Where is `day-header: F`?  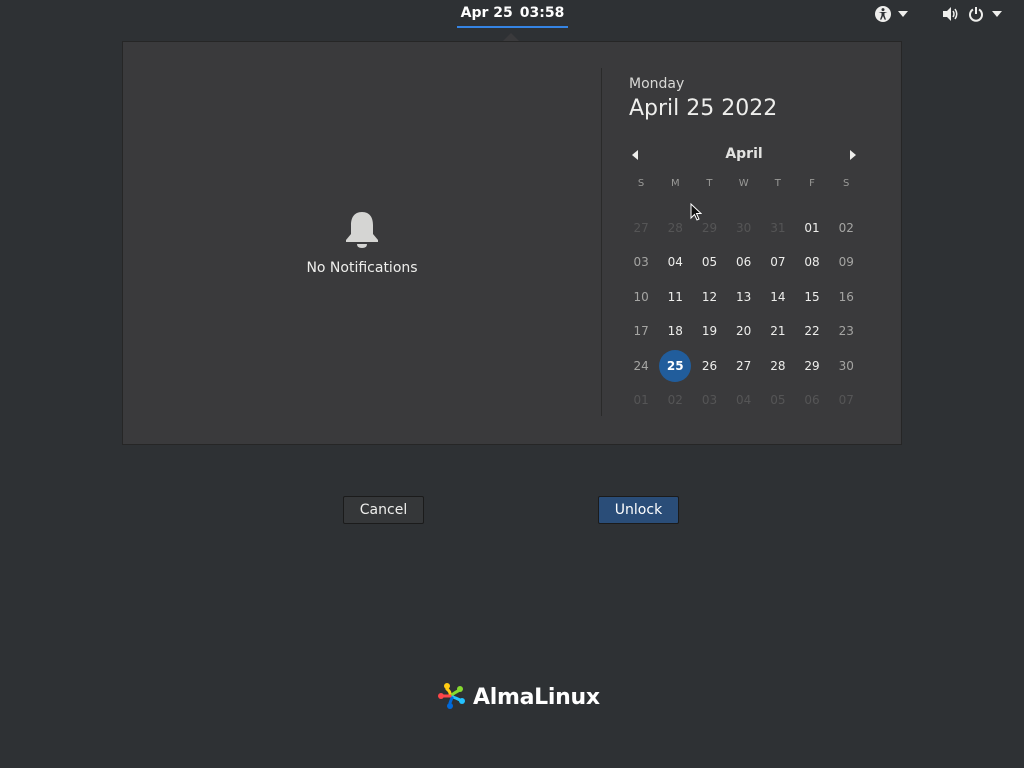
day-header: F is located at coordinates (812, 183).